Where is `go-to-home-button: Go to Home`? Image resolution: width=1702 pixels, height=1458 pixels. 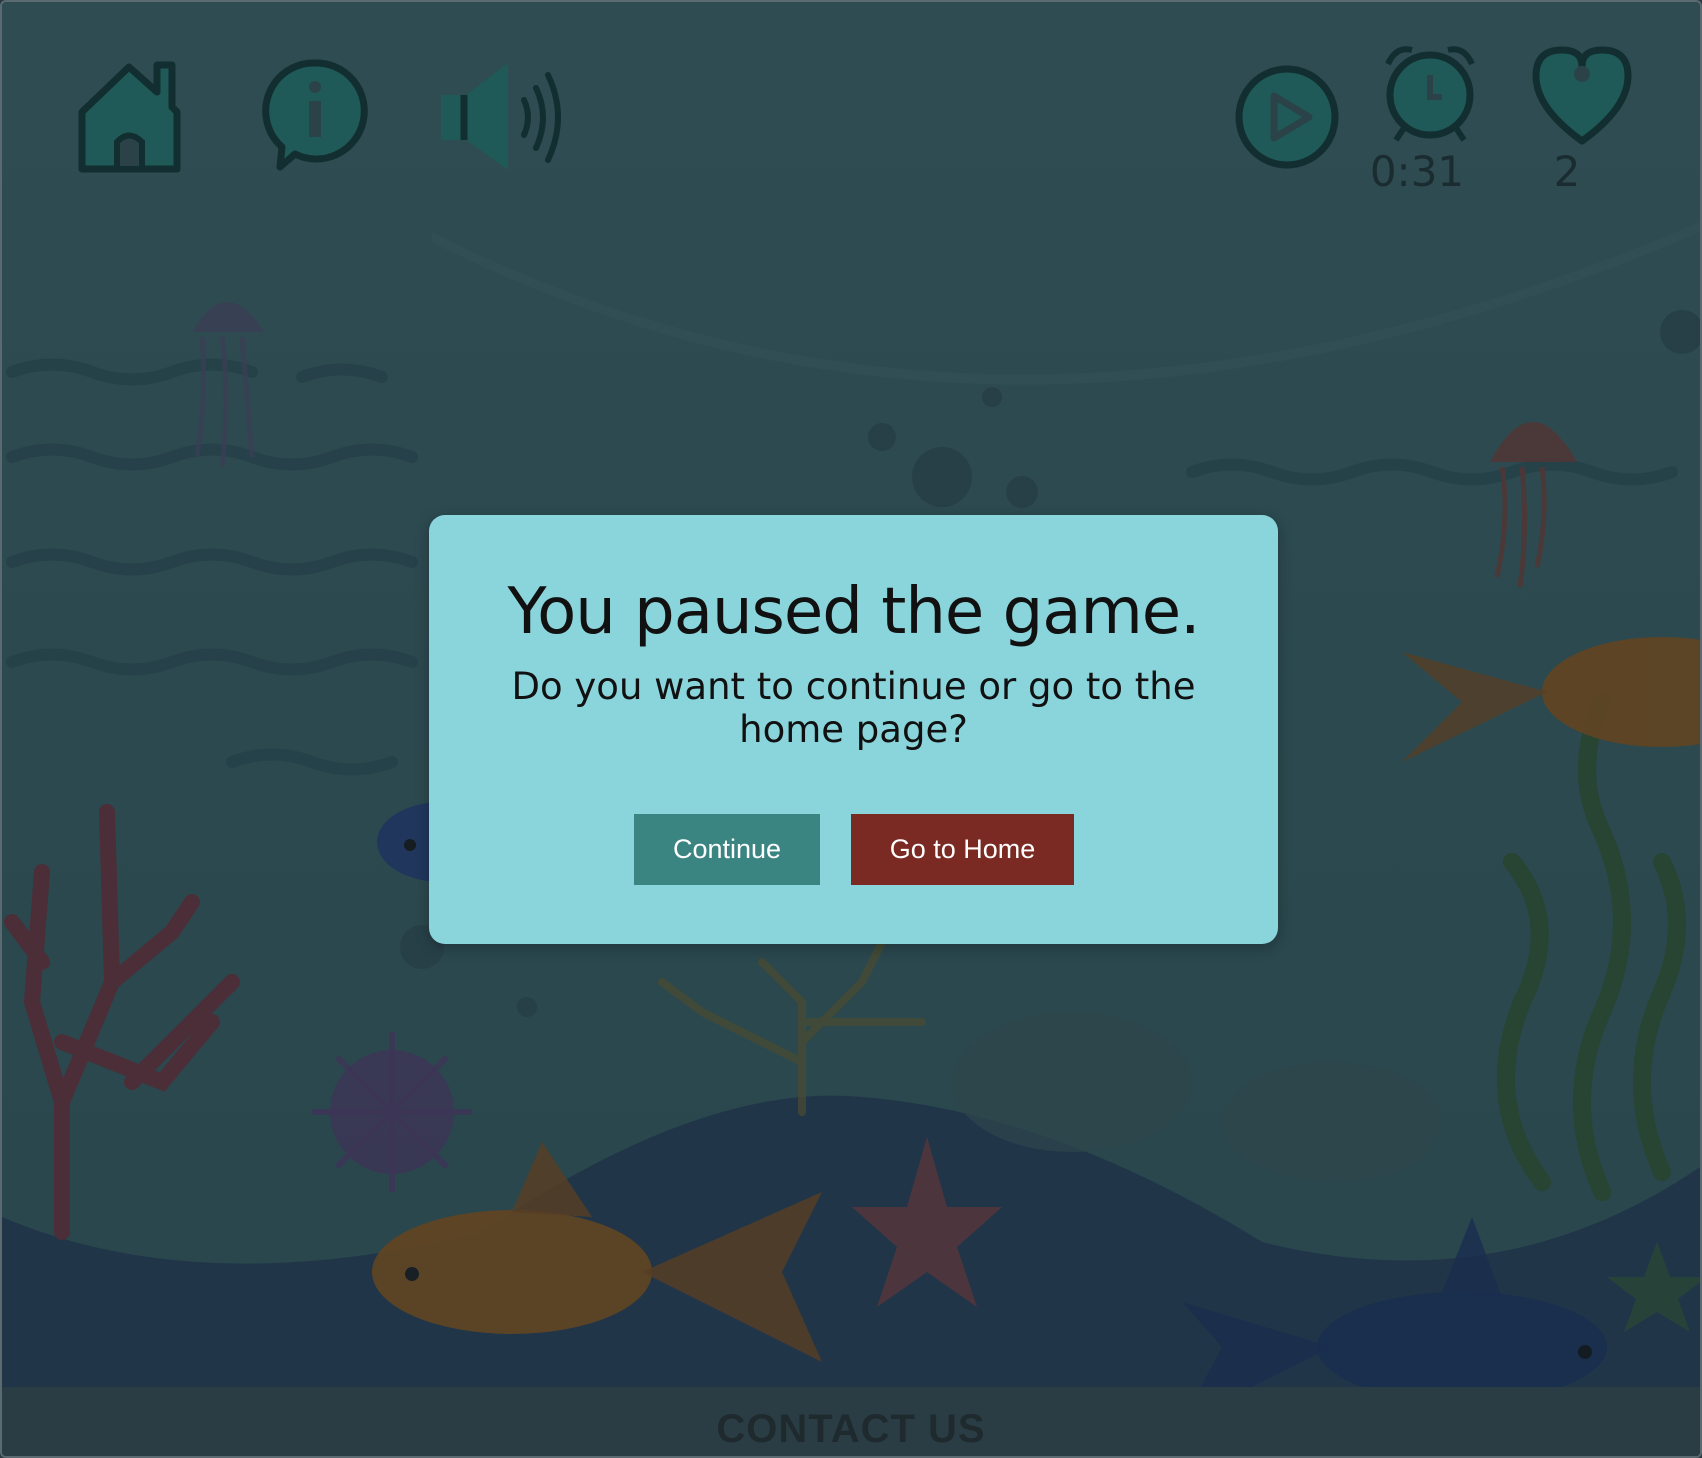 go-to-home-button: Go to Home is located at coordinates (962, 849).